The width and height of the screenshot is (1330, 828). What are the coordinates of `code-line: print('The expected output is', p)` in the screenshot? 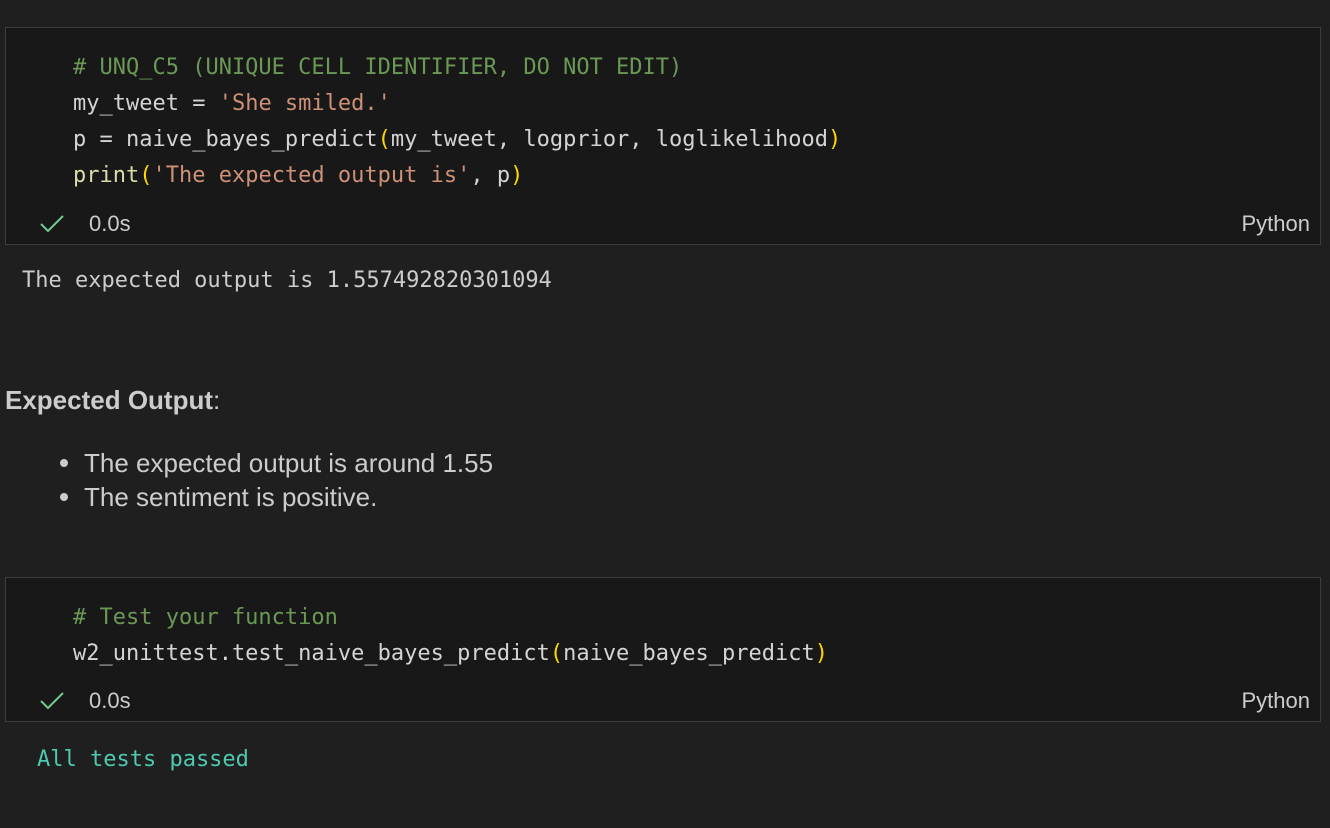 It's located at (457, 176).